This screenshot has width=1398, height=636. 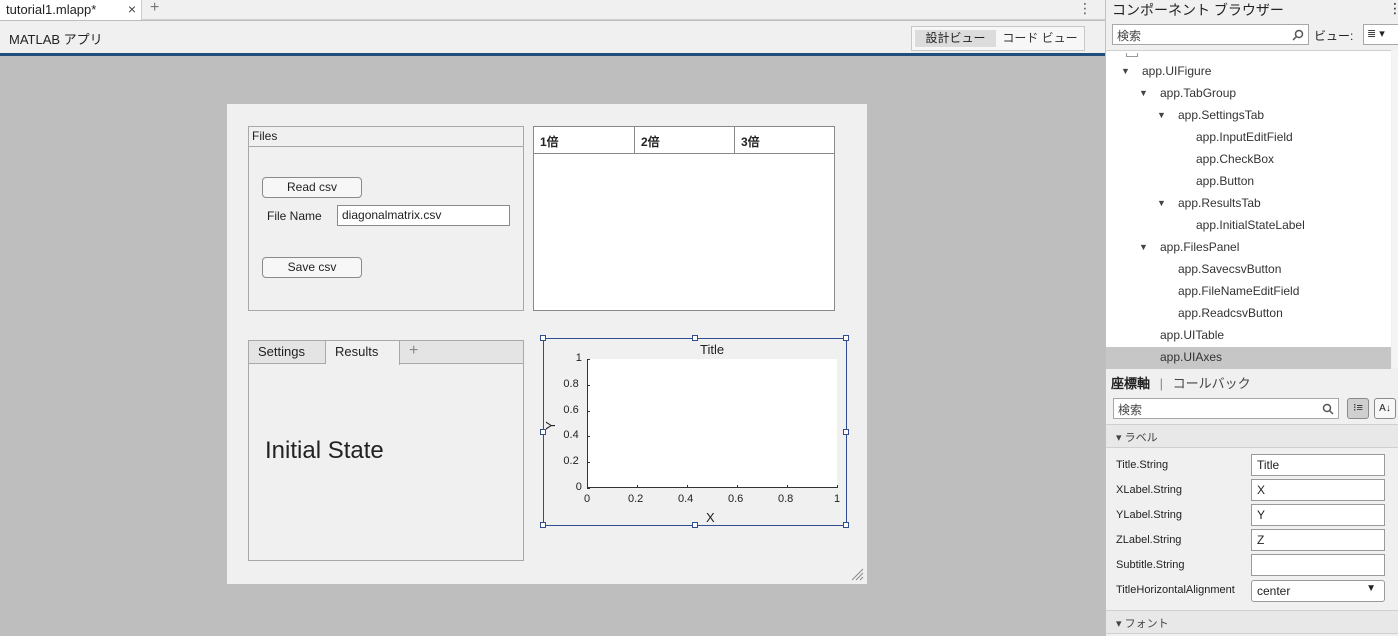 I want to click on tree-selection-highlight, so click(x=1248, y=358).